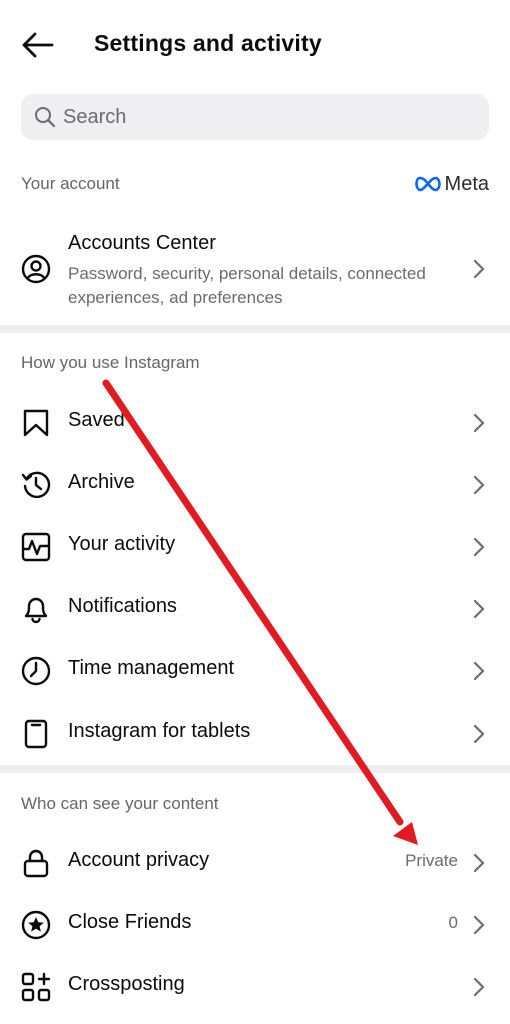 This screenshot has width=510, height=1024. I want to click on row-label: Account privacy, so click(139, 860).